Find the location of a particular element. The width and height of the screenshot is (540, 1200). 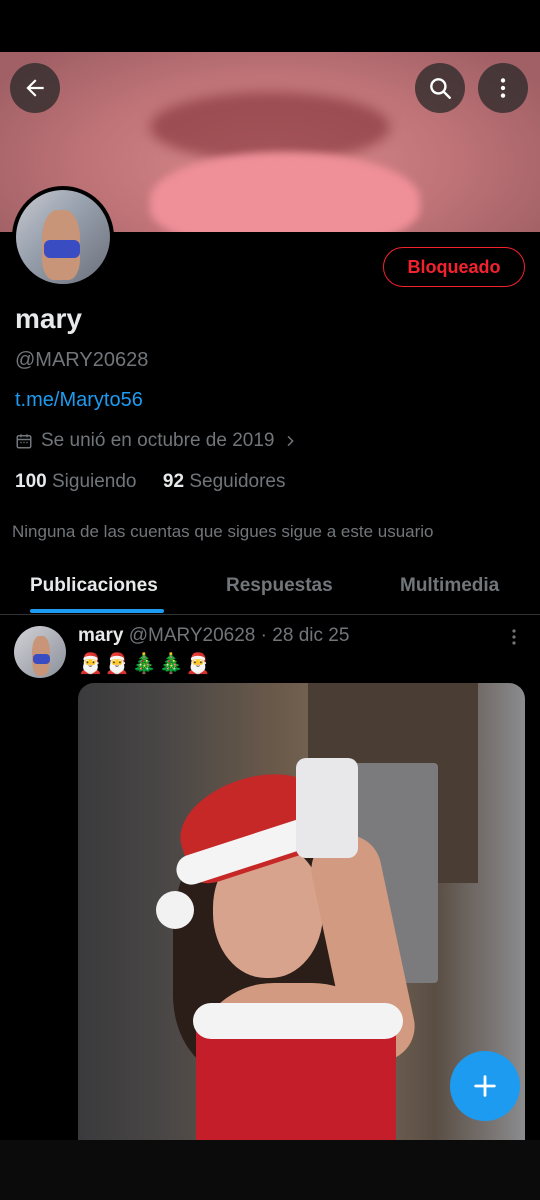

post-header: mary @MARY20628 · 28 dic 25 is located at coordinates (213, 636).